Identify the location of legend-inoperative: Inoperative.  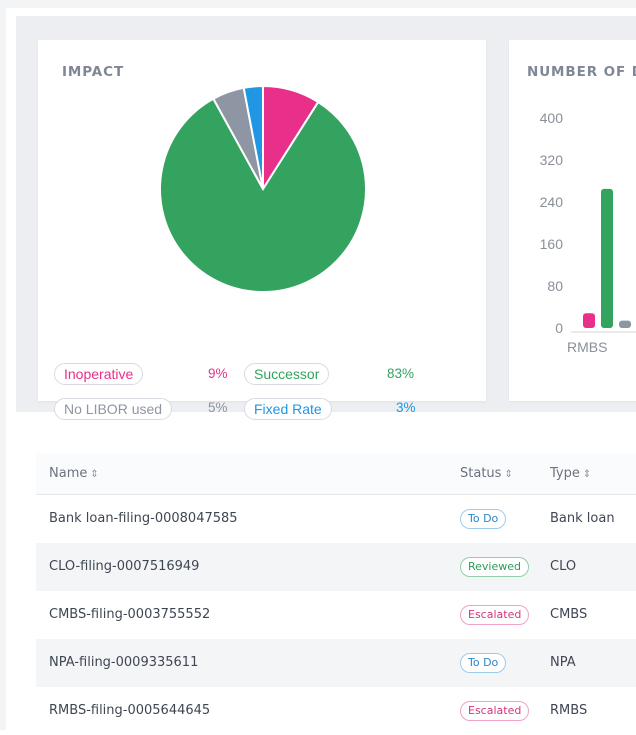
(99, 374).